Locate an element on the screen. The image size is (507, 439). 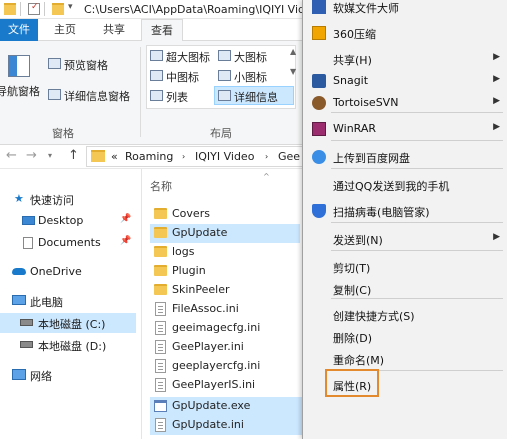
file-row: SkinPeeler is located at coordinates (225, 290).